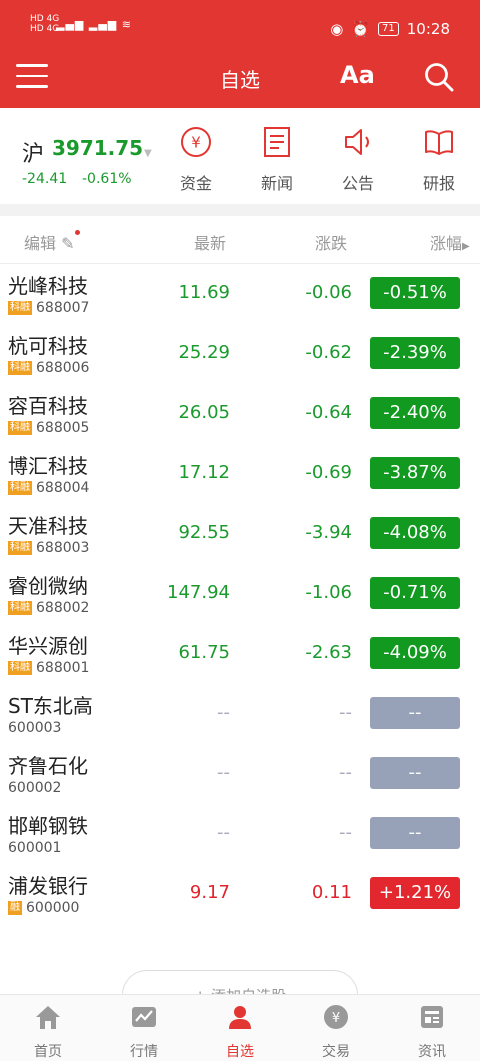 The width and height of the screenshot is (480, 1061). I want to click on stock-name: 浦发银行, so click(48, 886).